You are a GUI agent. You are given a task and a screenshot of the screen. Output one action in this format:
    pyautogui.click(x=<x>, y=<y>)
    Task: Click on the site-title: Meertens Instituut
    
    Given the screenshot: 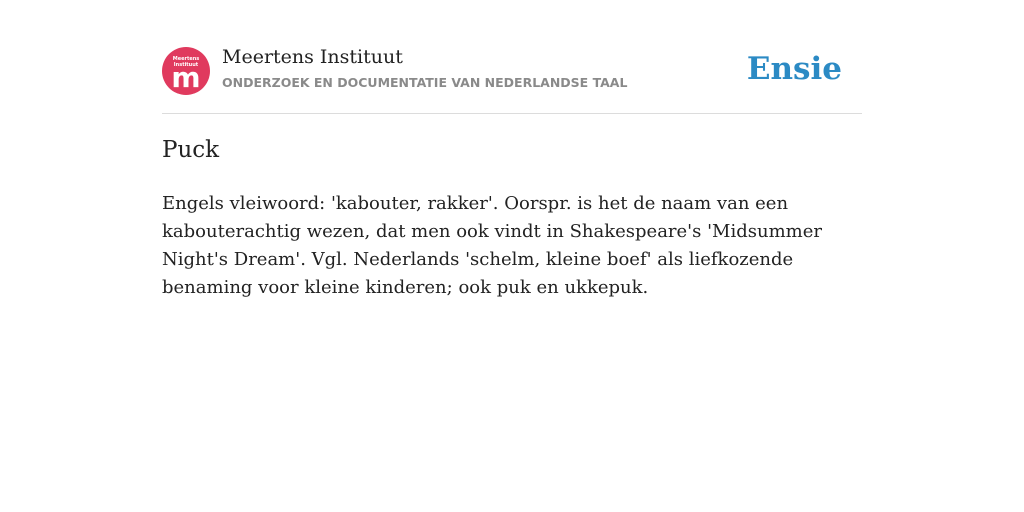 What is the action you would take?
    pyautogui.click(x=312, y=57)
    